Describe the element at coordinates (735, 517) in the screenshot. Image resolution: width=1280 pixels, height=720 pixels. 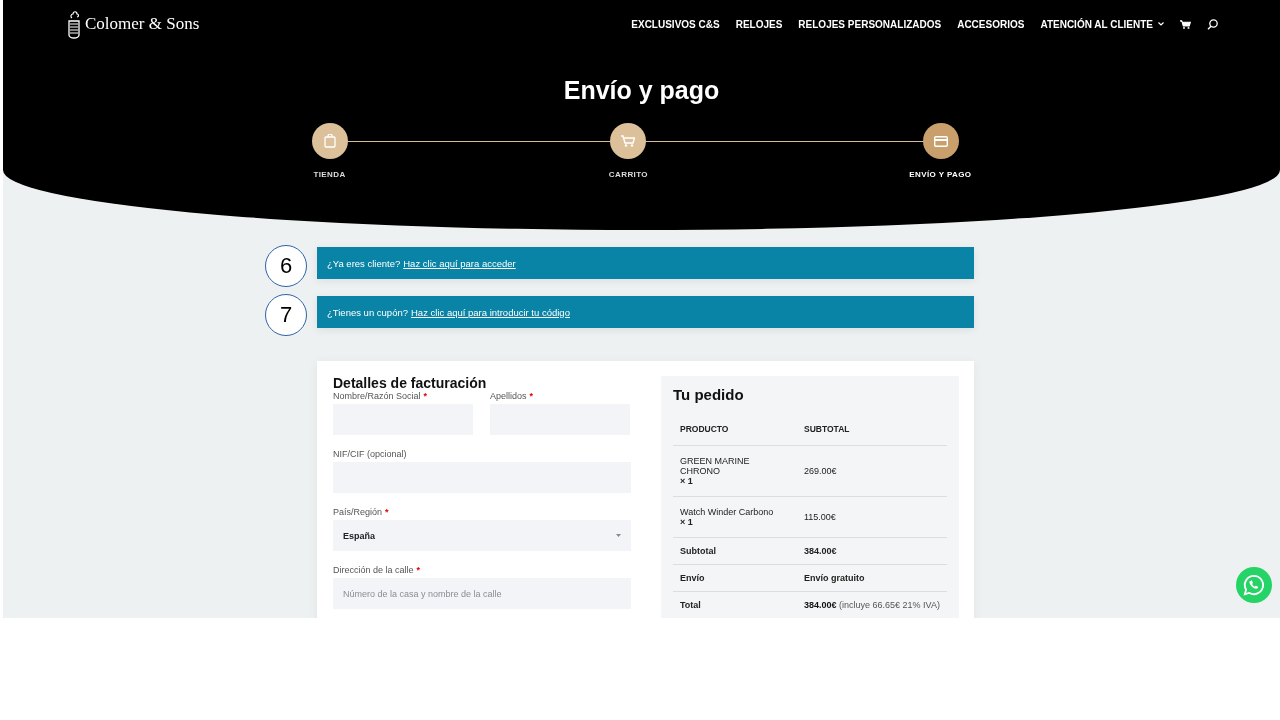
I see `product-name: Watch Winder Carbono × 1` at that location.